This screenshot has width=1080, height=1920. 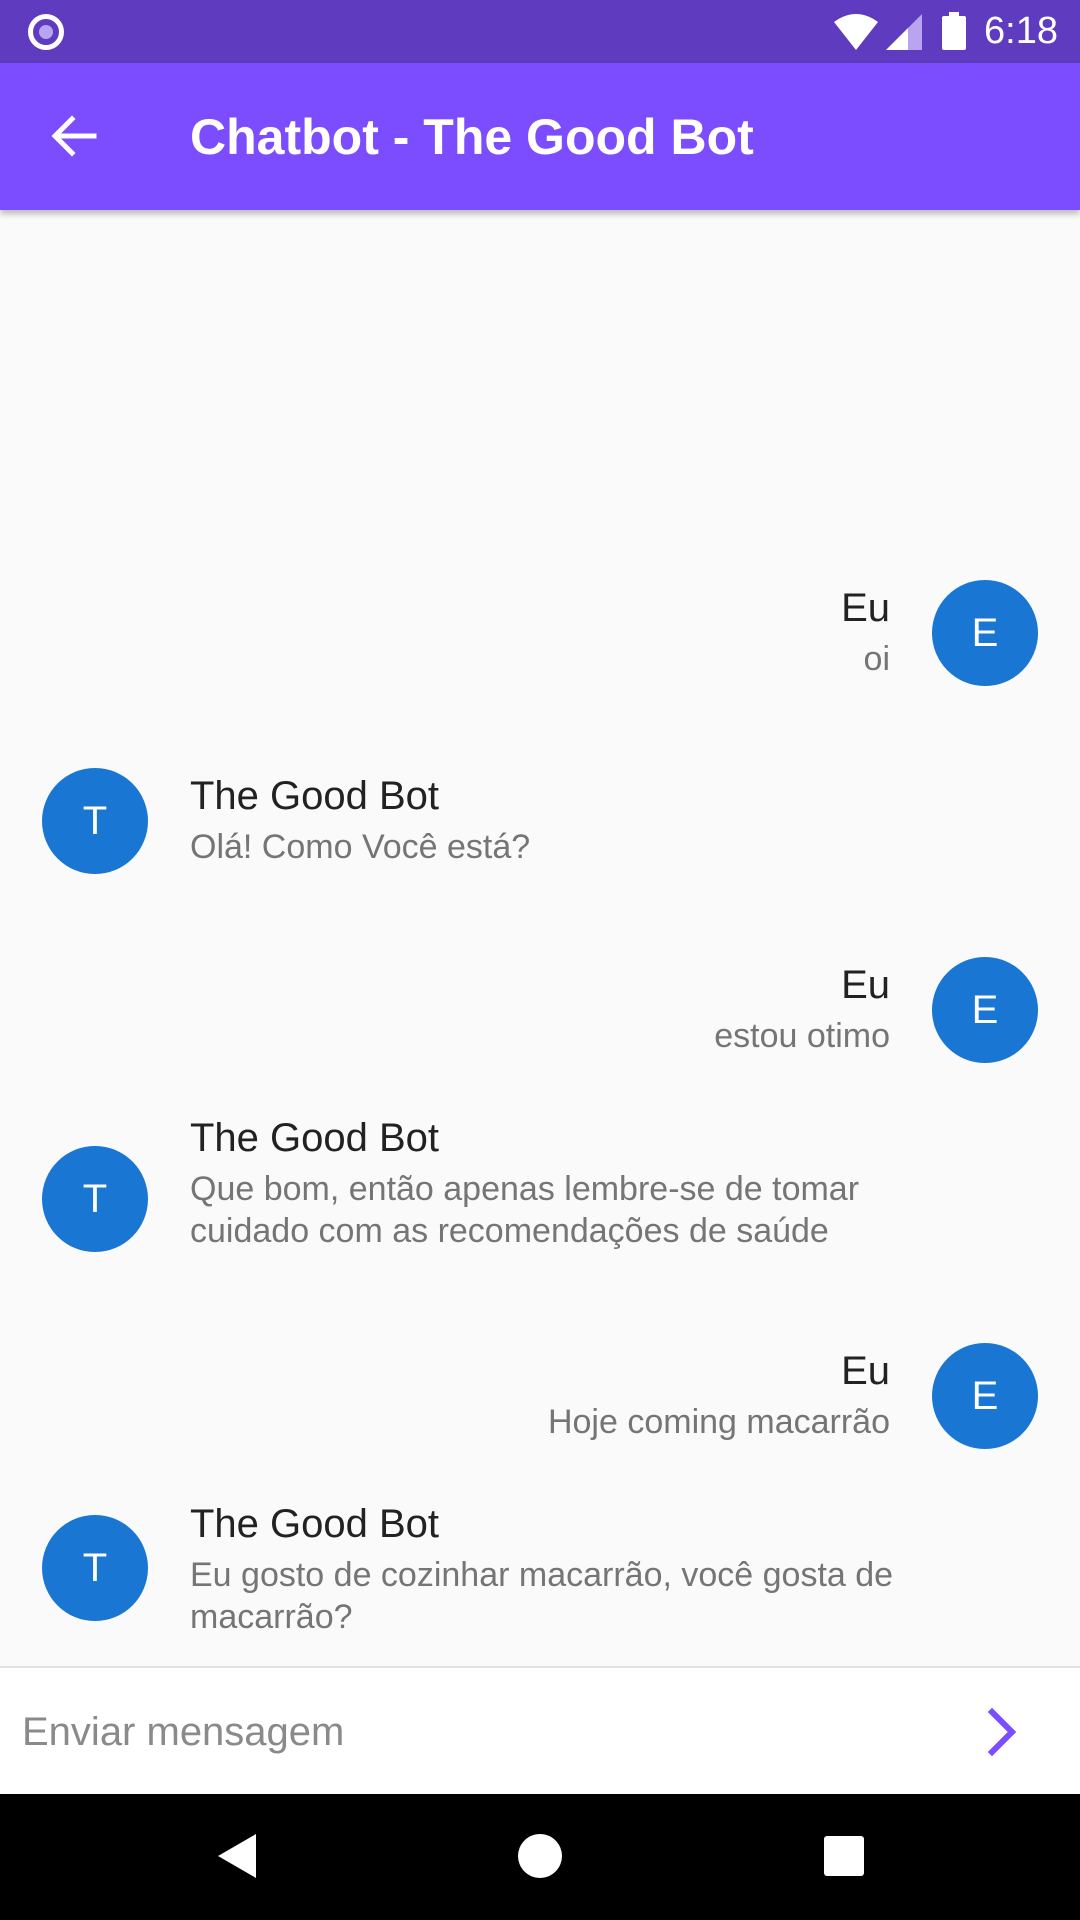 What do you see at coordinates (718, 1422) in the screenshot?
I see `message-text: Hoje coming macarrão` at bounding box center [718, 1422].